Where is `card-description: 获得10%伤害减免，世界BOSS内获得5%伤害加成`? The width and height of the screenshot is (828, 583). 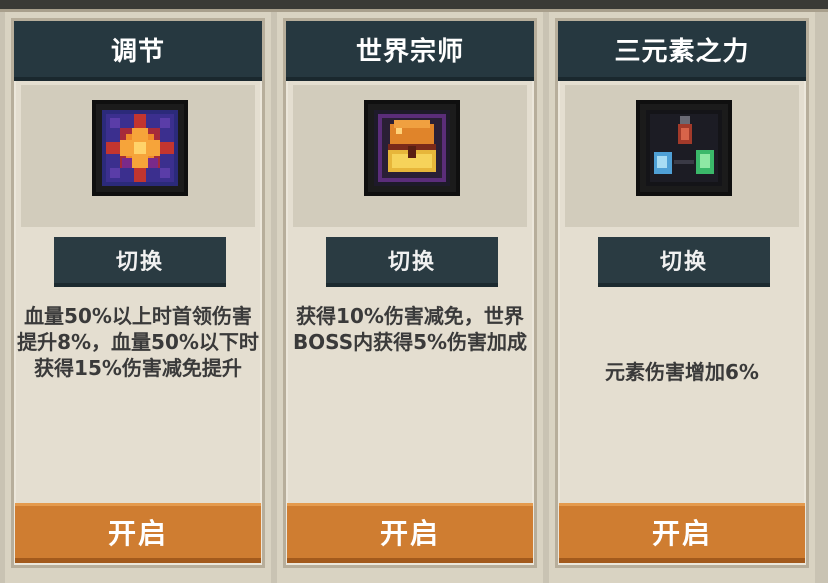 card-description: 获得10%伤害减免，世界BOSS内获得5%伤害加成 is located at coordinates (410, 329).